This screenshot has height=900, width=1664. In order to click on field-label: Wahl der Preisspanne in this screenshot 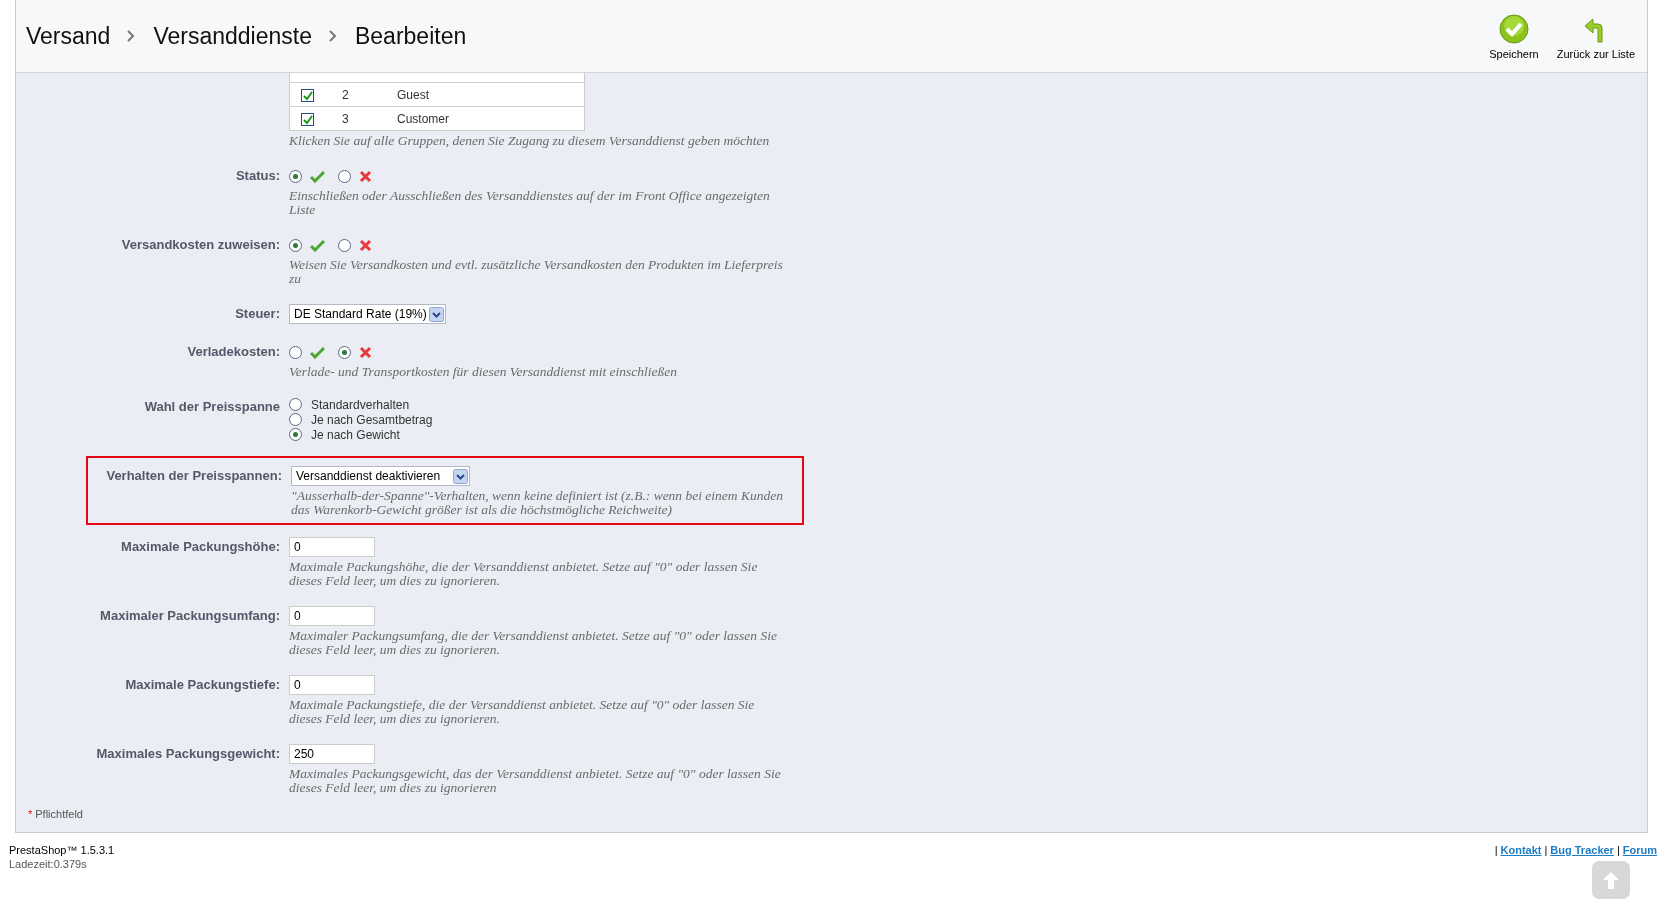, I will do `click(212, 406)`.